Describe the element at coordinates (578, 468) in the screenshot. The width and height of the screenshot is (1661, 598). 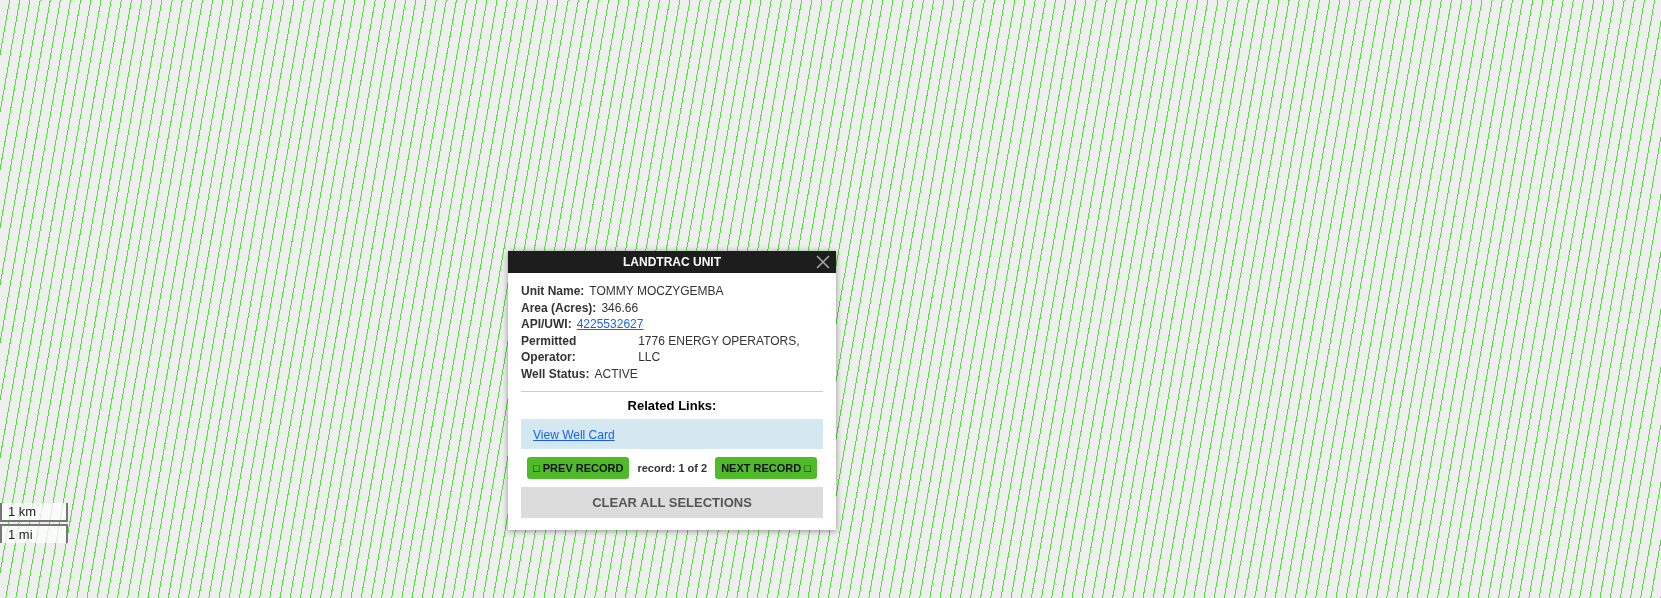
I see `prev-record-button: □ PREV RECORD` at that location.